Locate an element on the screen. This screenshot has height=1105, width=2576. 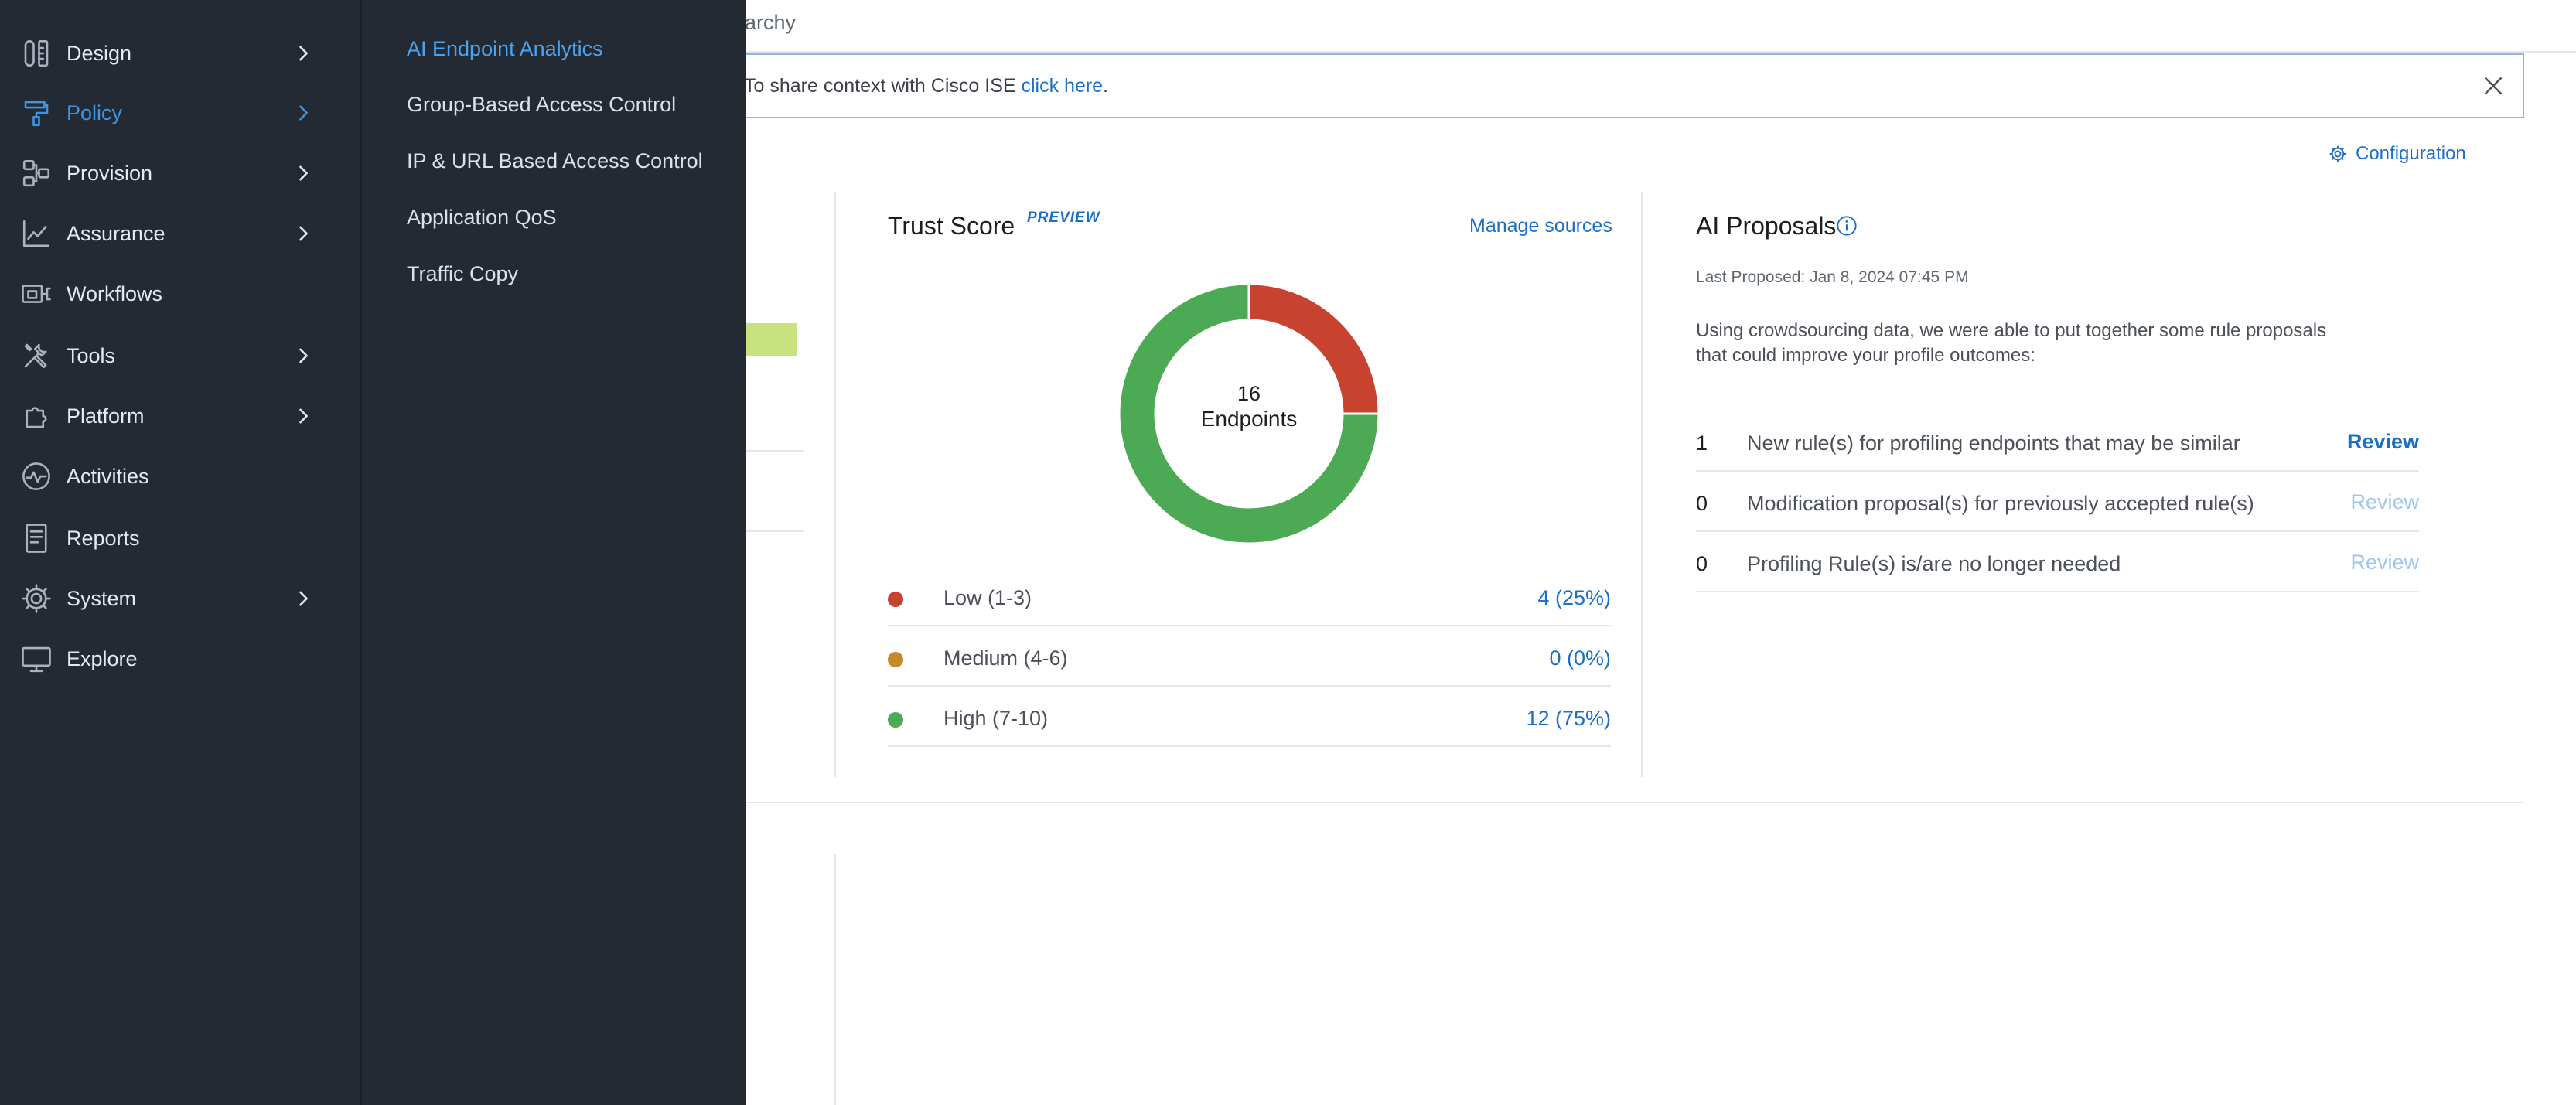
assurance-icon is located at coordinates (36, 233).